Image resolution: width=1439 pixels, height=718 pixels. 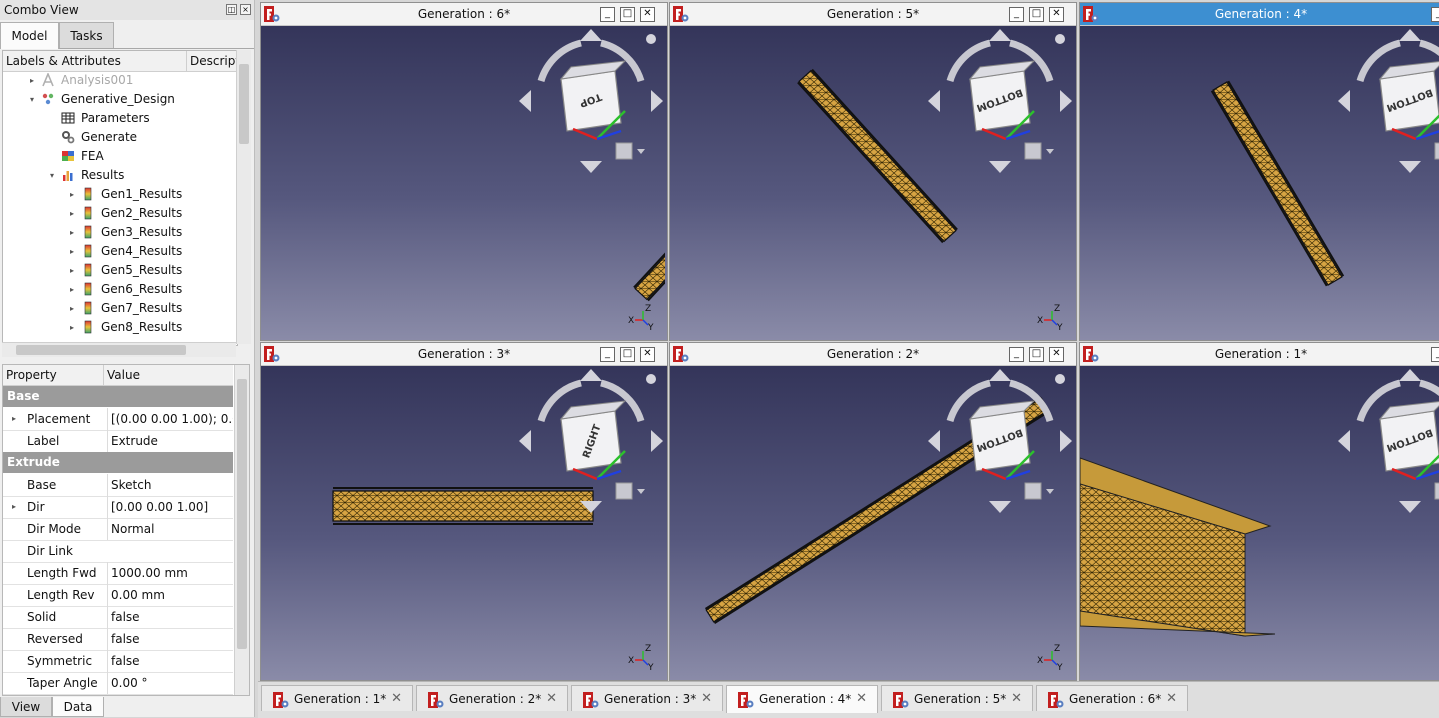 What do you see at coordinates (245, 9) in the screenshot?
I see `close-panel-button: ×` at bounding box center [245, 9].